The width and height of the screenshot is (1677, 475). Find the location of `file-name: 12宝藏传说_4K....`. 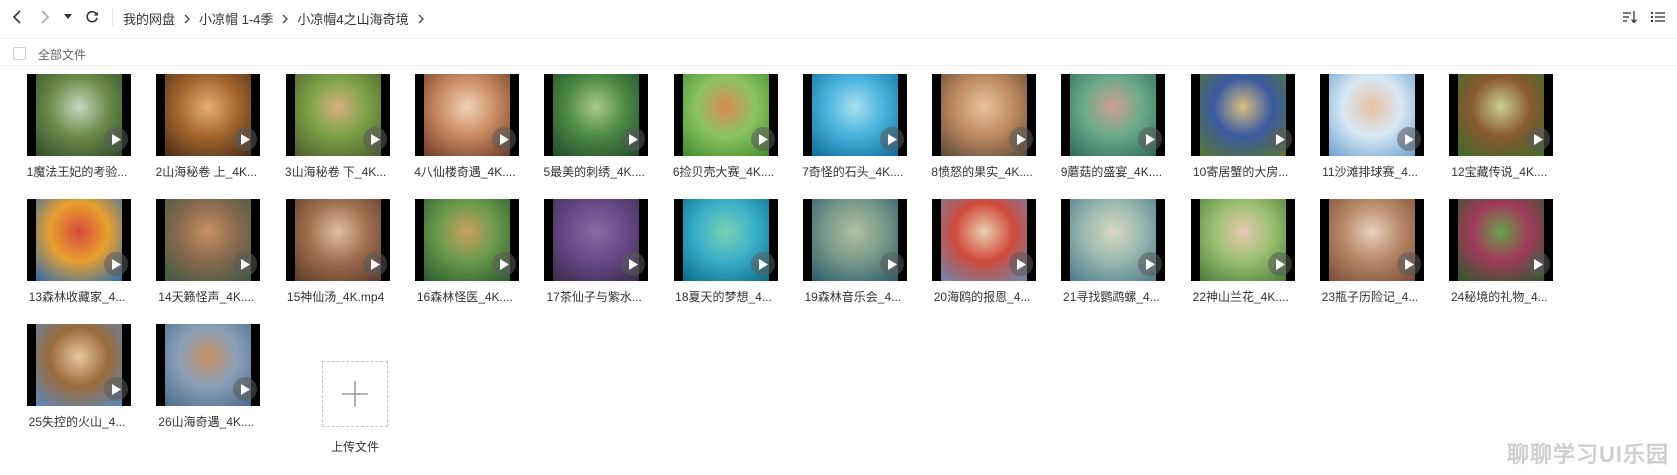

file-name: 12宝藏传说_4K.... is located at coordinates (1499, 172).